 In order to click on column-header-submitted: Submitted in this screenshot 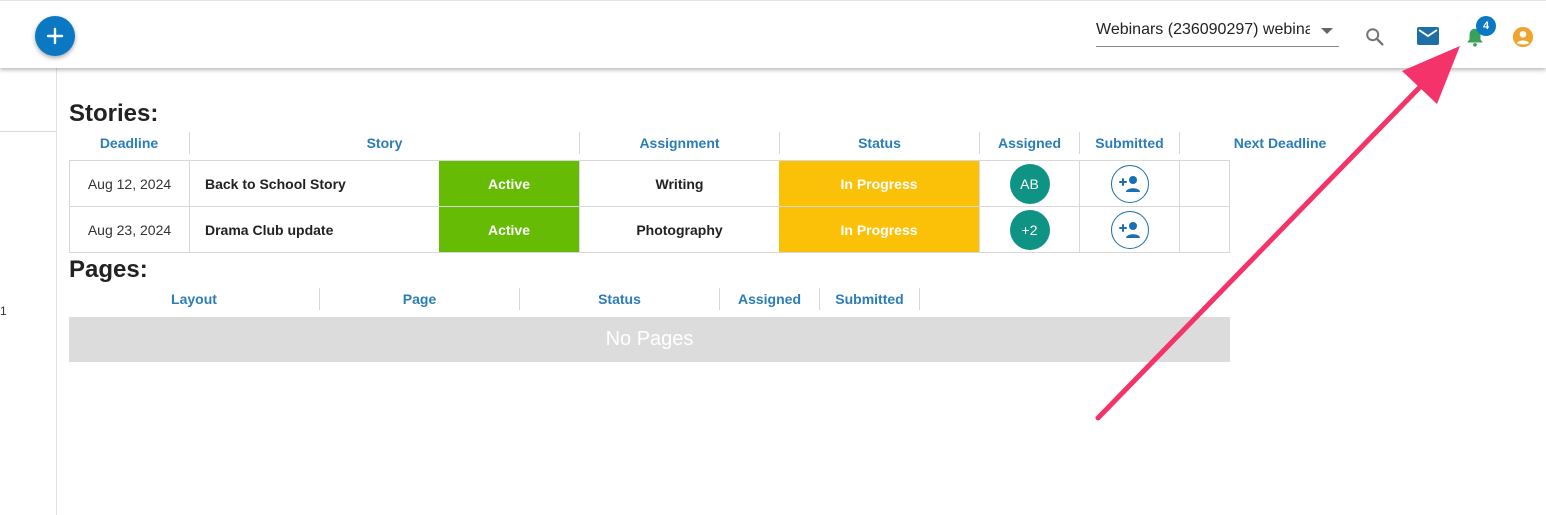, I will do `click(1130, 143)`.